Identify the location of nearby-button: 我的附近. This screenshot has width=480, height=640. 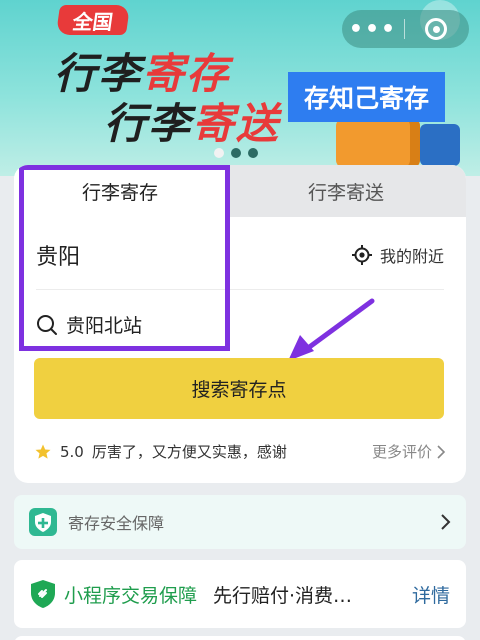
(397, 255).